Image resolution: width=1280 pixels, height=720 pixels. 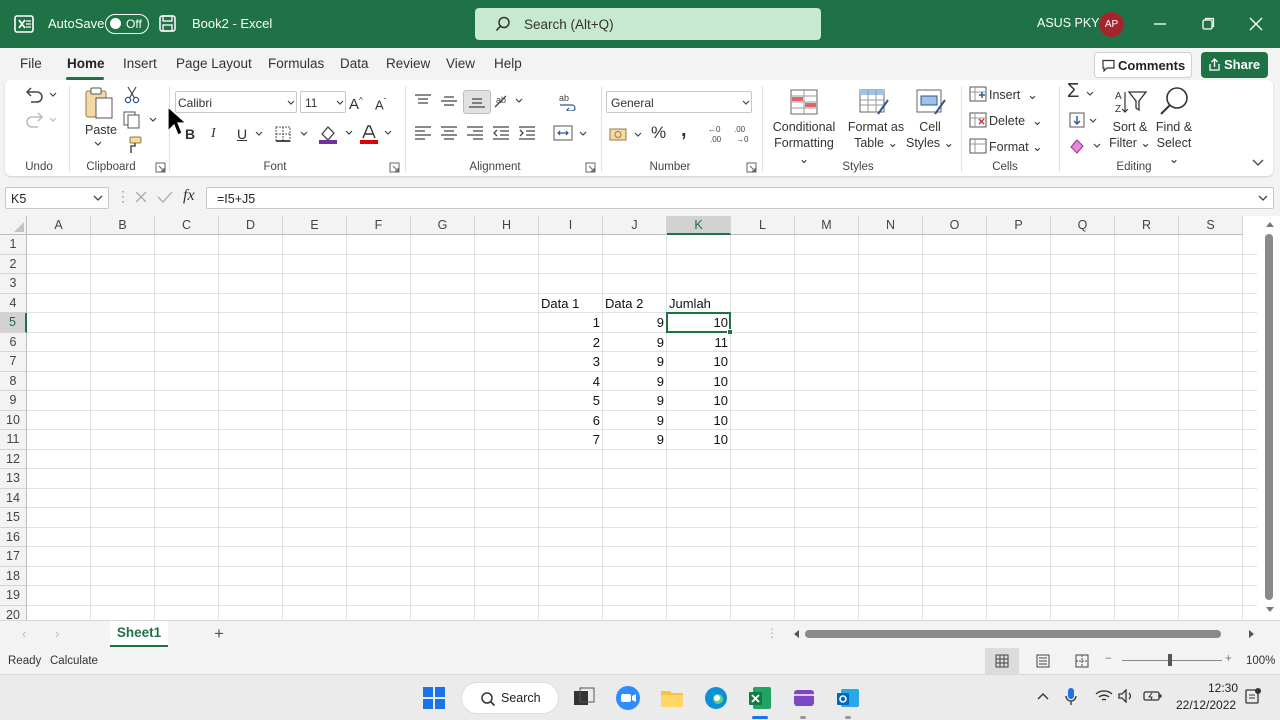 What do you see at coordinates (1228, 659) in the screenshot?
I see `zoom-in-button: +` at bounding box center [1228, 659].